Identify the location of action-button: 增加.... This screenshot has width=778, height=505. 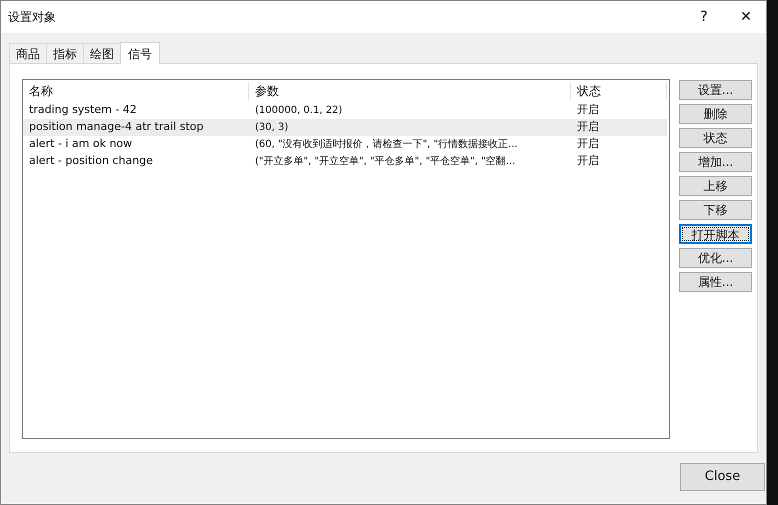
(715, 162).